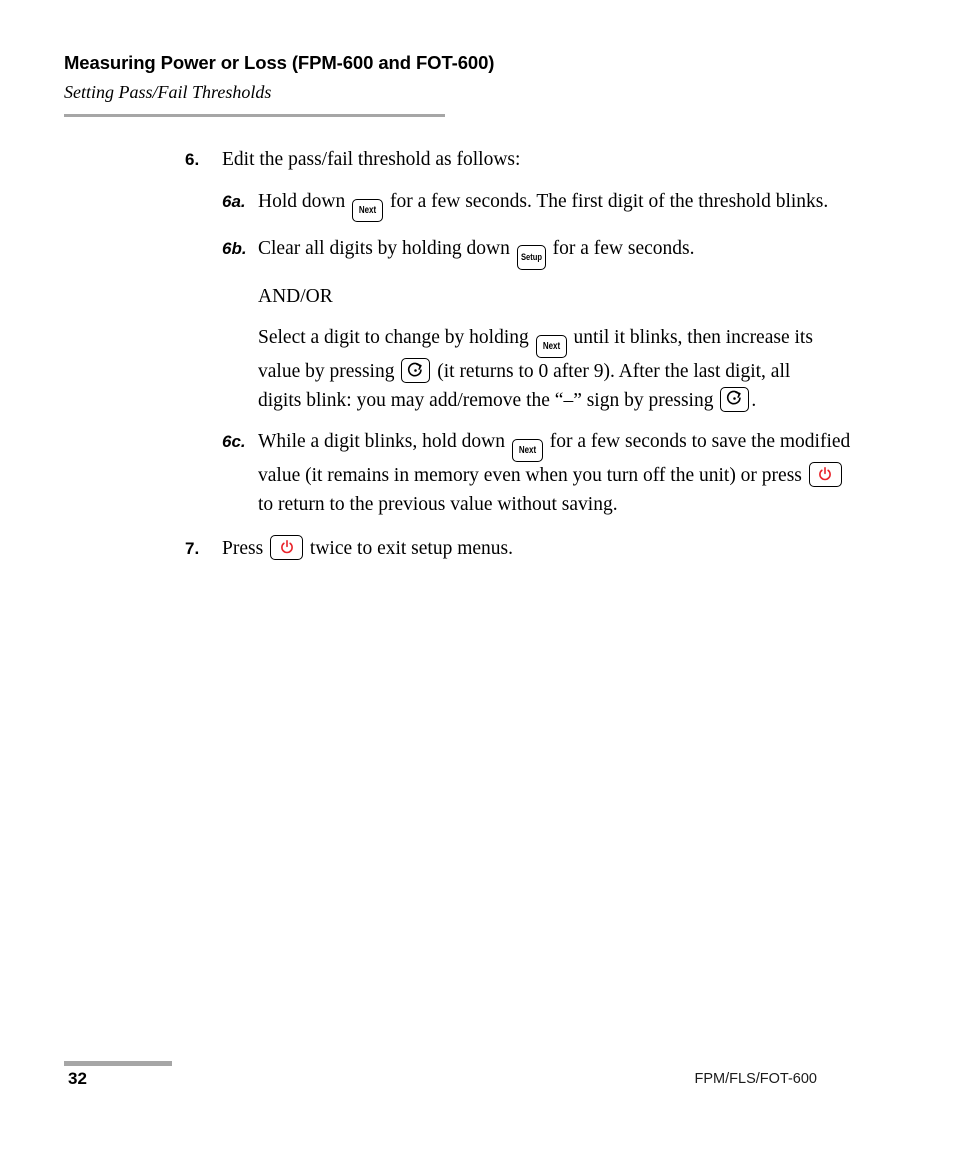 This screenshot has height=1159, width=954. Describe the element at coordinates (755, 1079) in the screenshot. I see `product-name: FPM/FLS/FOT-600` at that location.